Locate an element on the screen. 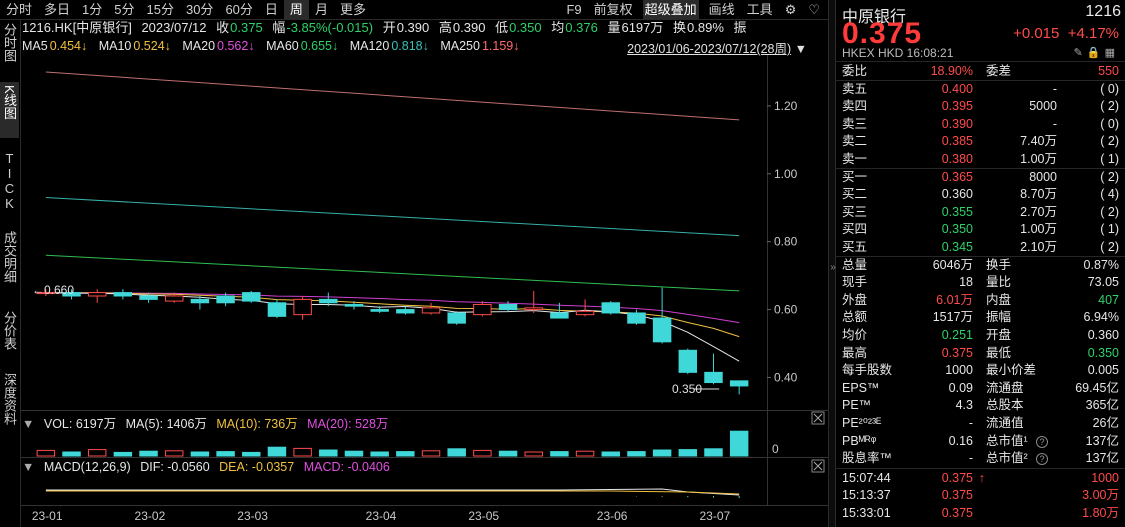 This screenshot has width=1125, height=527. bid-level-count: ( 2) is located at coordinates (1109, 247).